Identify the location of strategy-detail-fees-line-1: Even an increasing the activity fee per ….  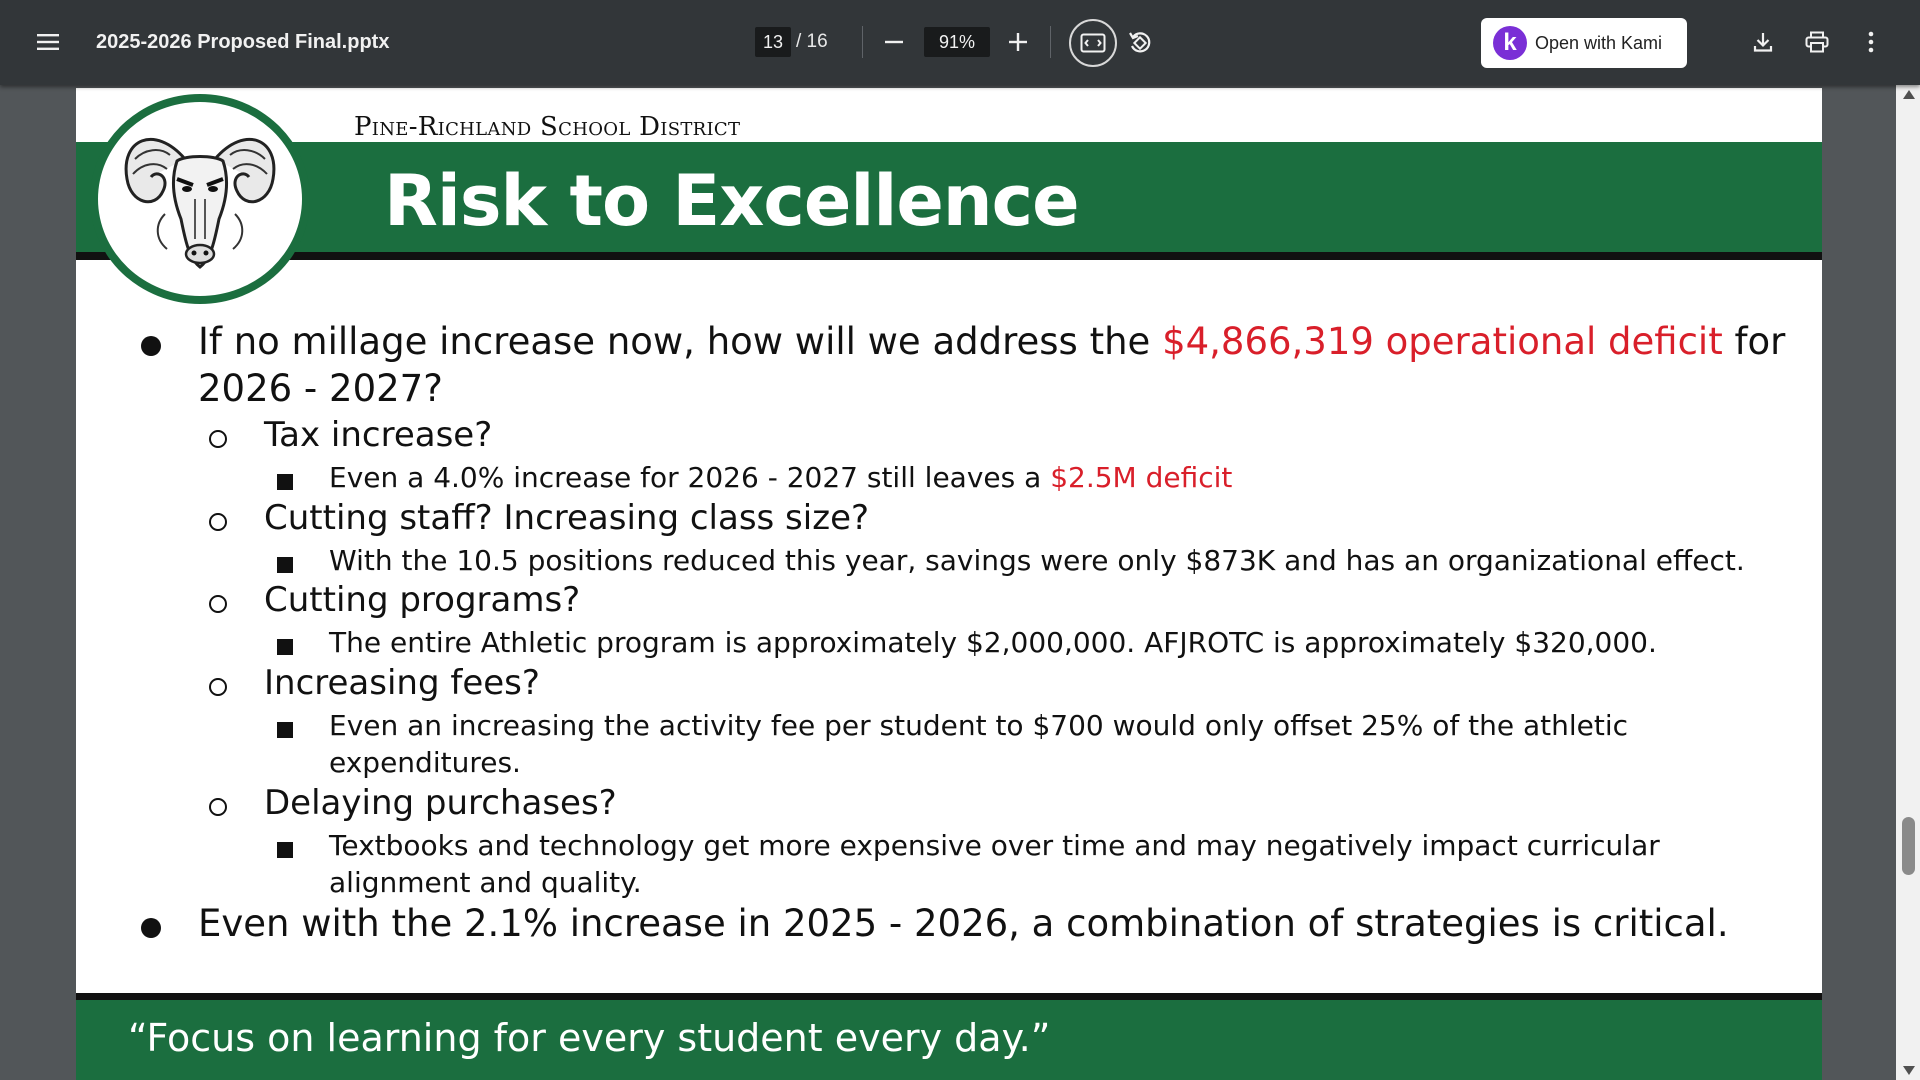
(979, 725).